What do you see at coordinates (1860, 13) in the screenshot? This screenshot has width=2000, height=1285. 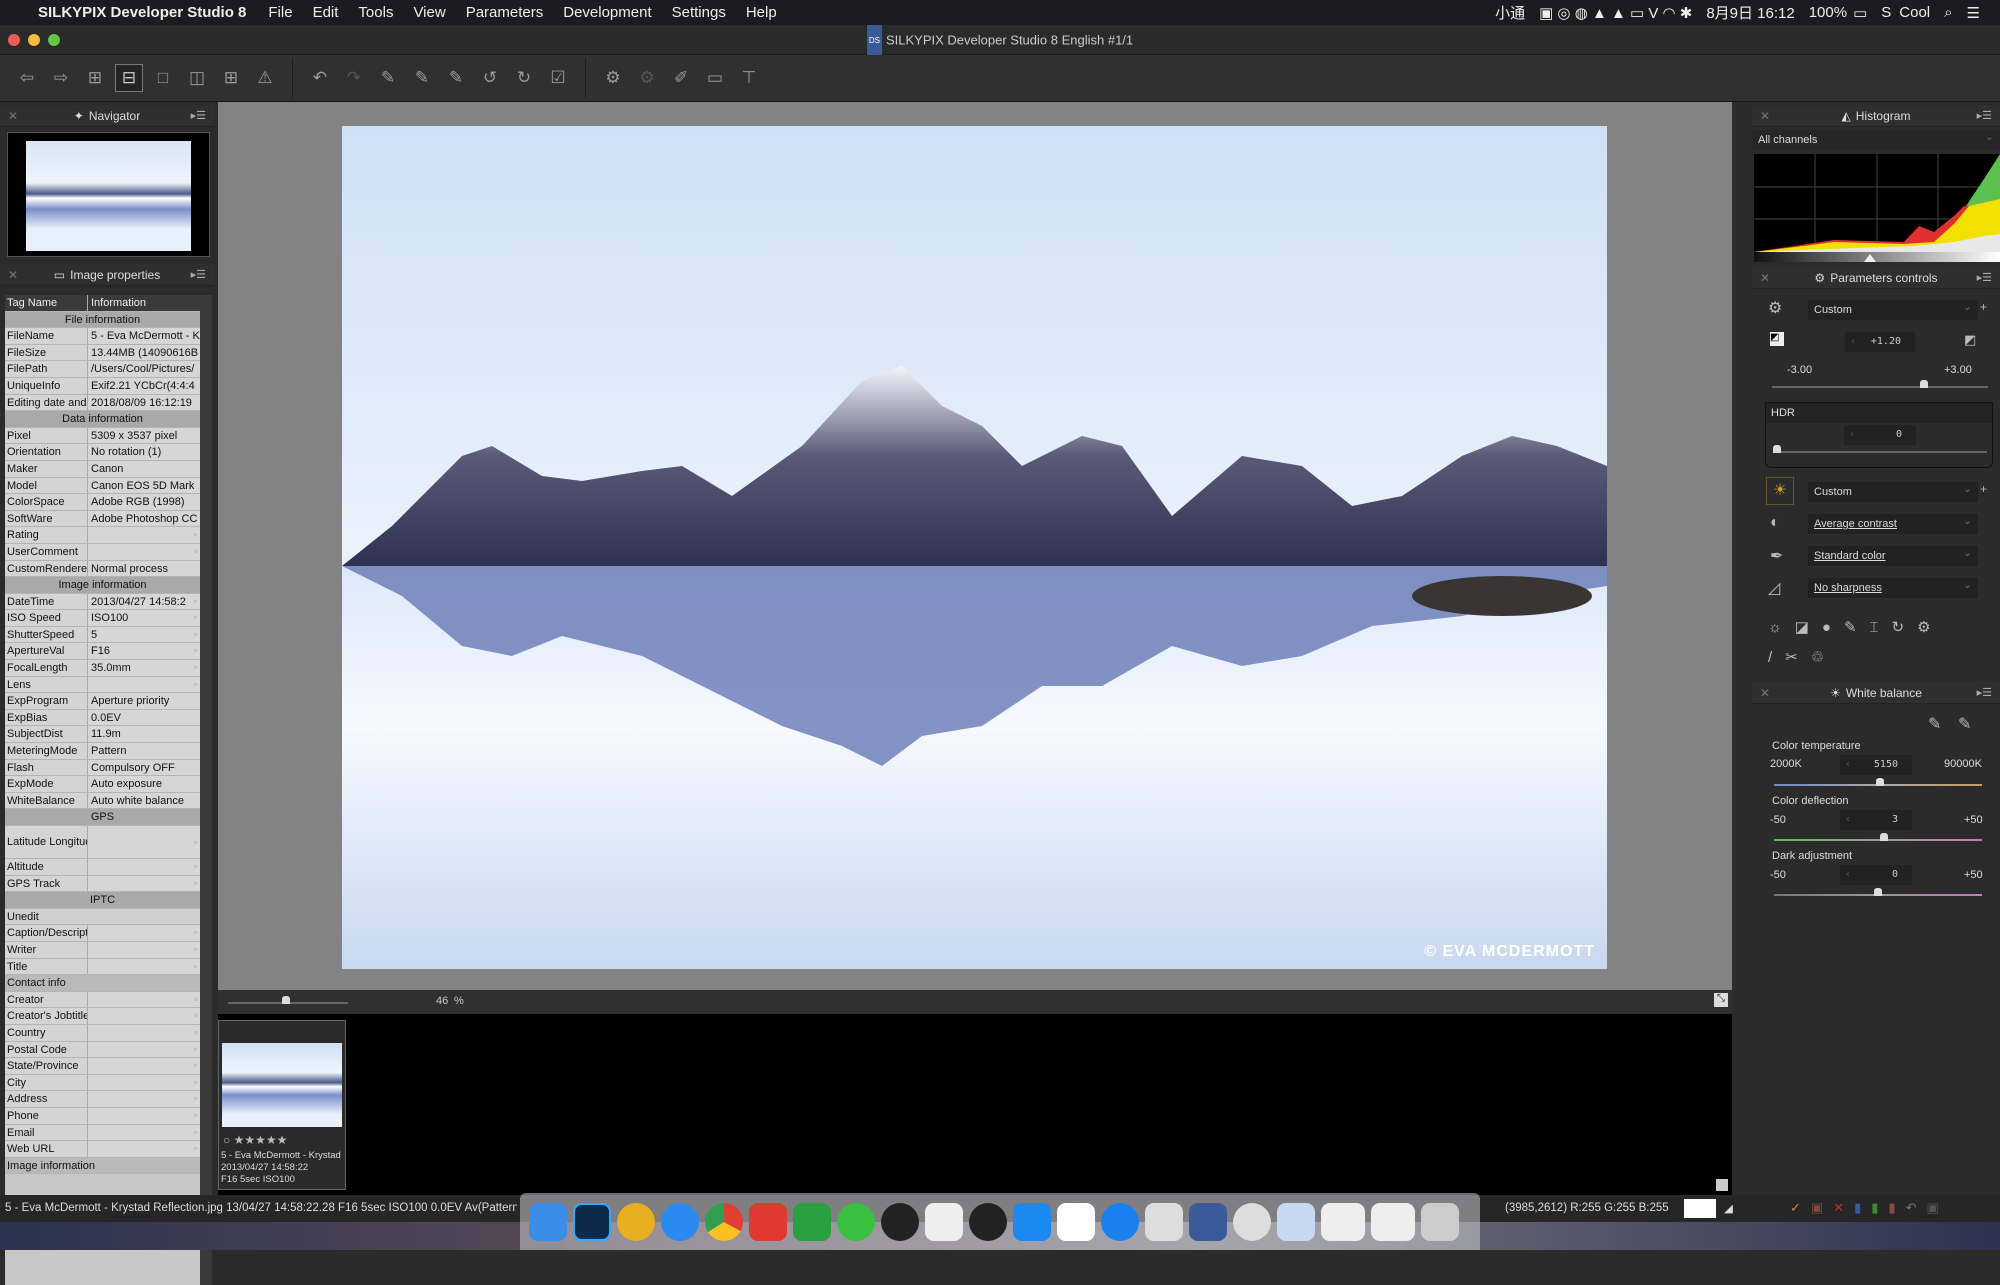 I see `battery-icon: ▭` at bounding box center [1860, 13].